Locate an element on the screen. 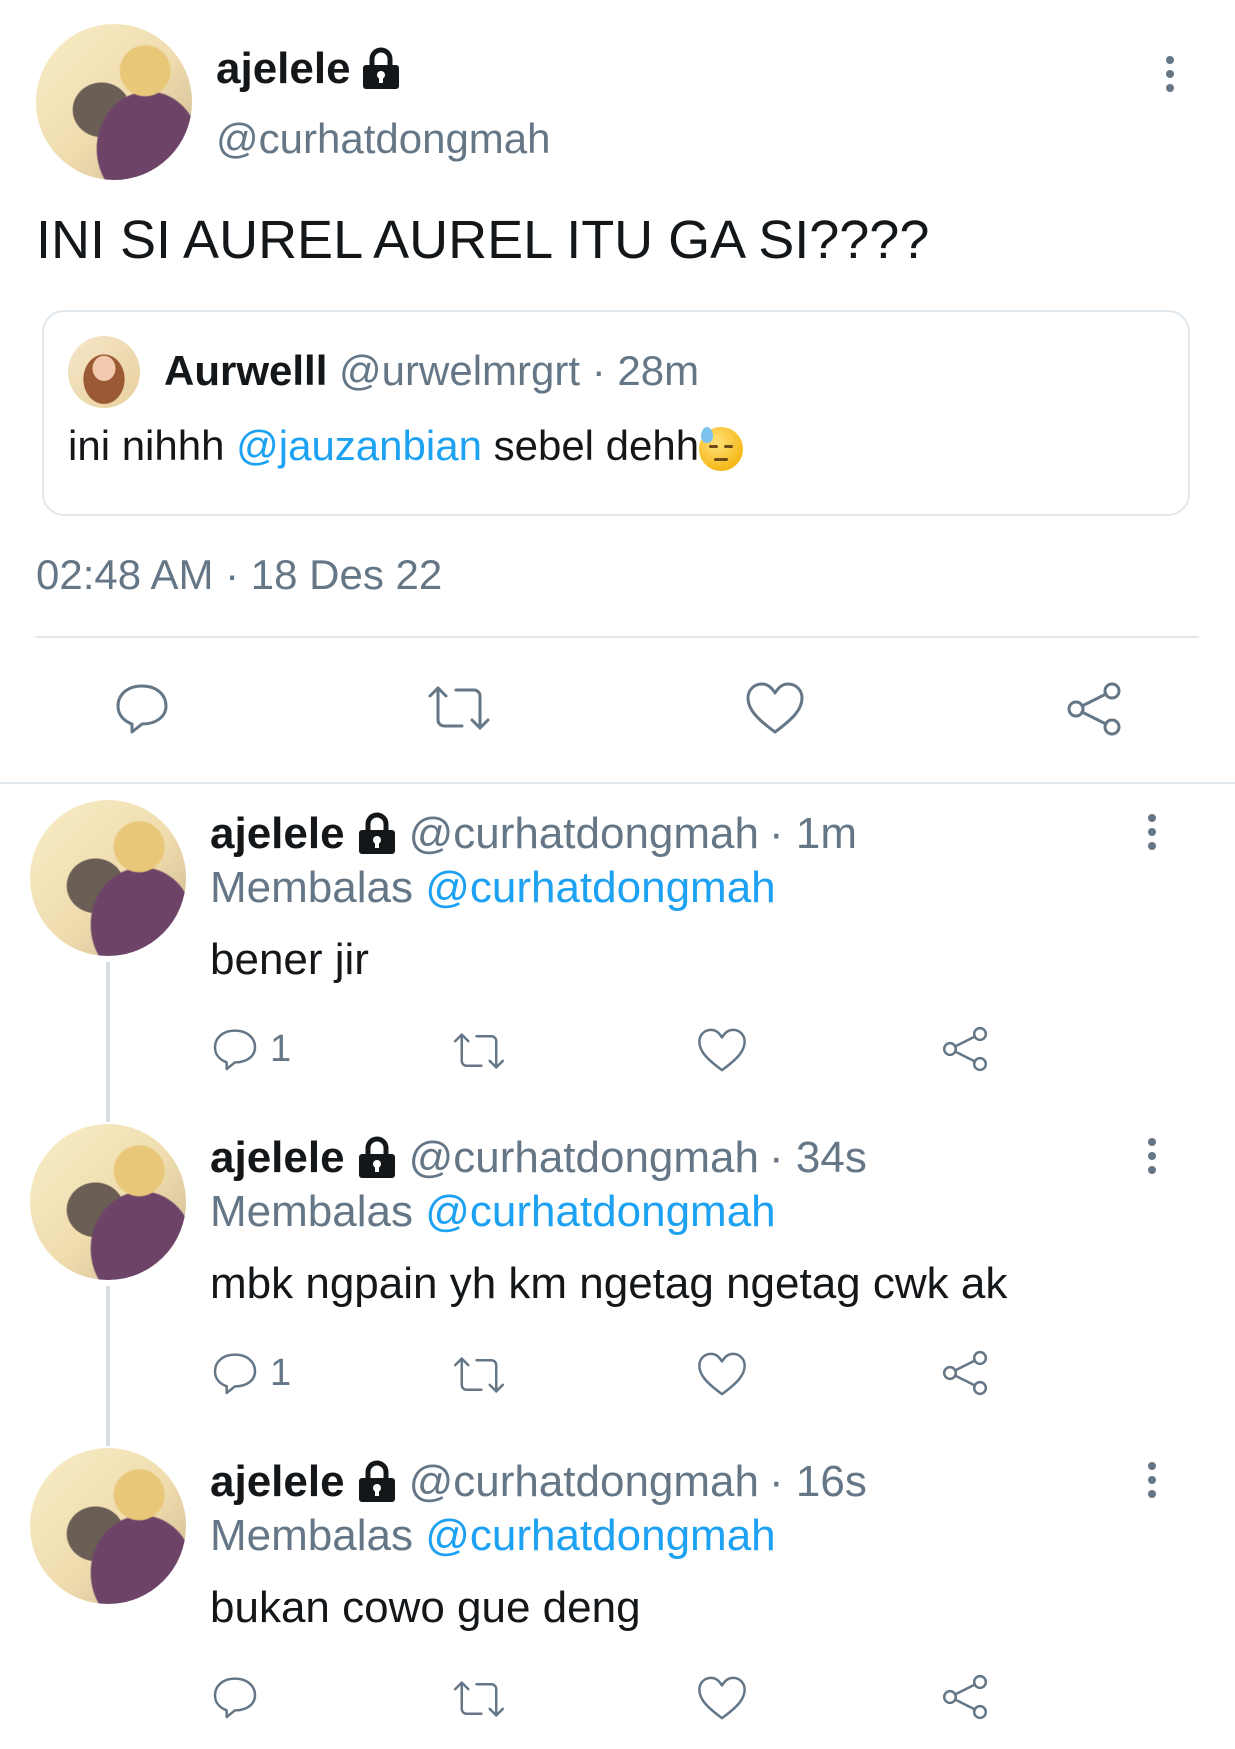  author-handle: @curhatdongmah is located at coordinates (383, 139).